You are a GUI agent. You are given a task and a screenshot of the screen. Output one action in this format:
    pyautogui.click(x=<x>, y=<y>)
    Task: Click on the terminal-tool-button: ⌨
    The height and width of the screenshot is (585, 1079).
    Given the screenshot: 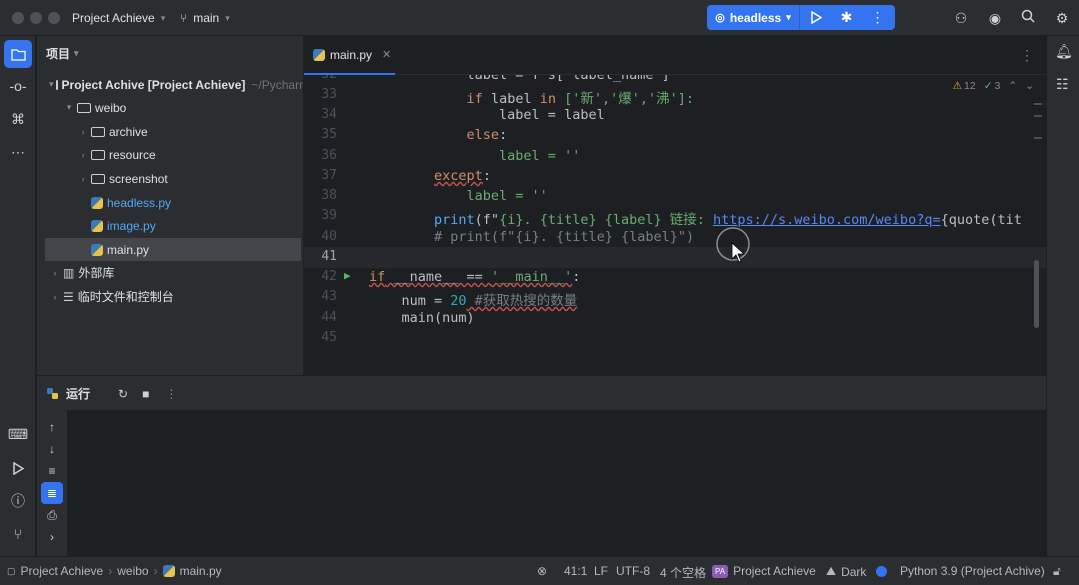 What is the action you would take?
    pyautogui.click(x=18, y=434)
    